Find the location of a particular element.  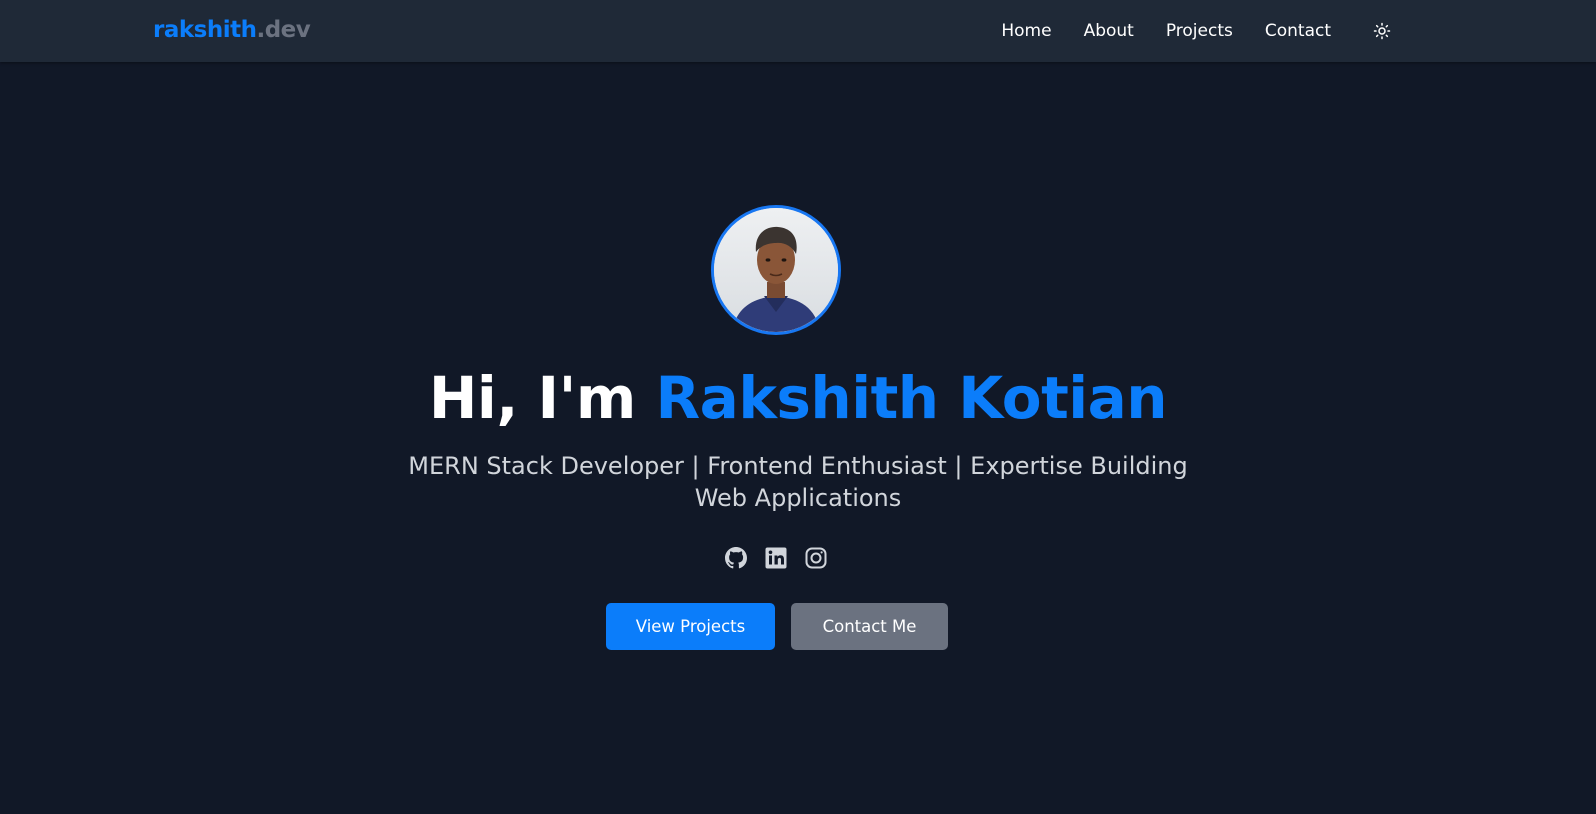

theme-toggle-button is located at coordinates (1382, 31).